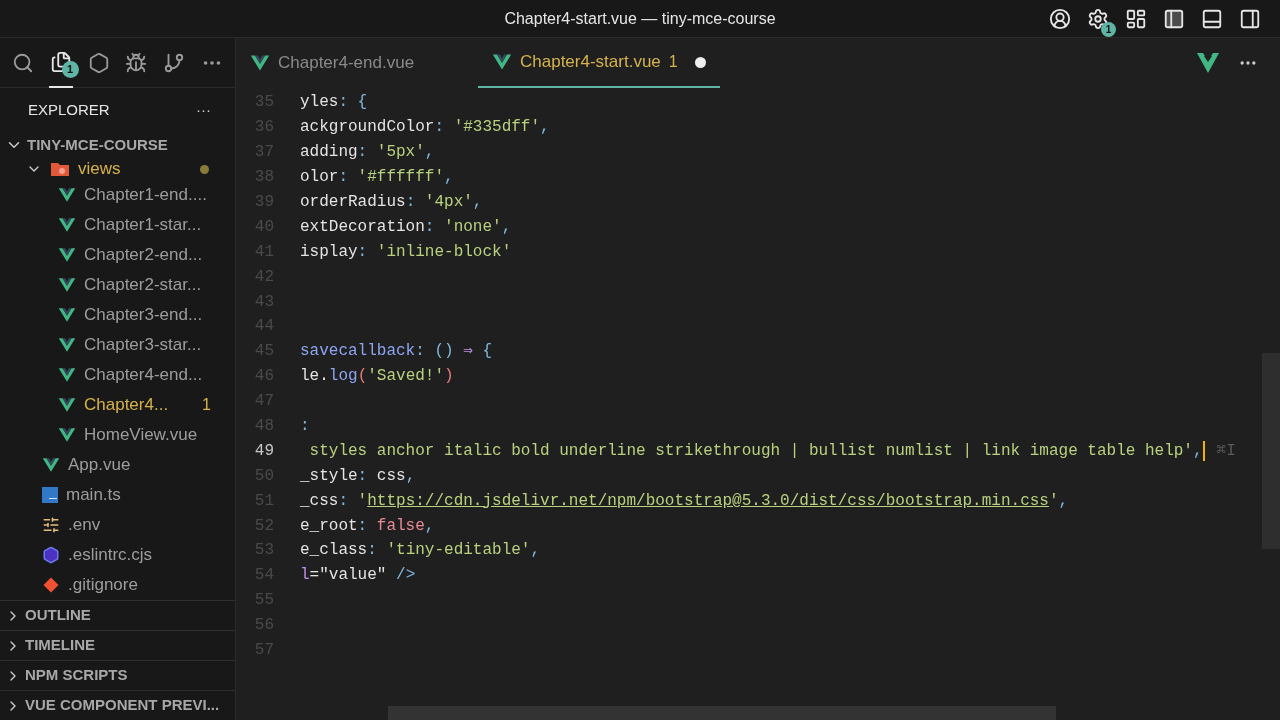 This screenshot has width=1280, height=720. Describe the element at coordinates (1174, 19) in the screenshot. I see `sidebar-toggle-icon` at that location.